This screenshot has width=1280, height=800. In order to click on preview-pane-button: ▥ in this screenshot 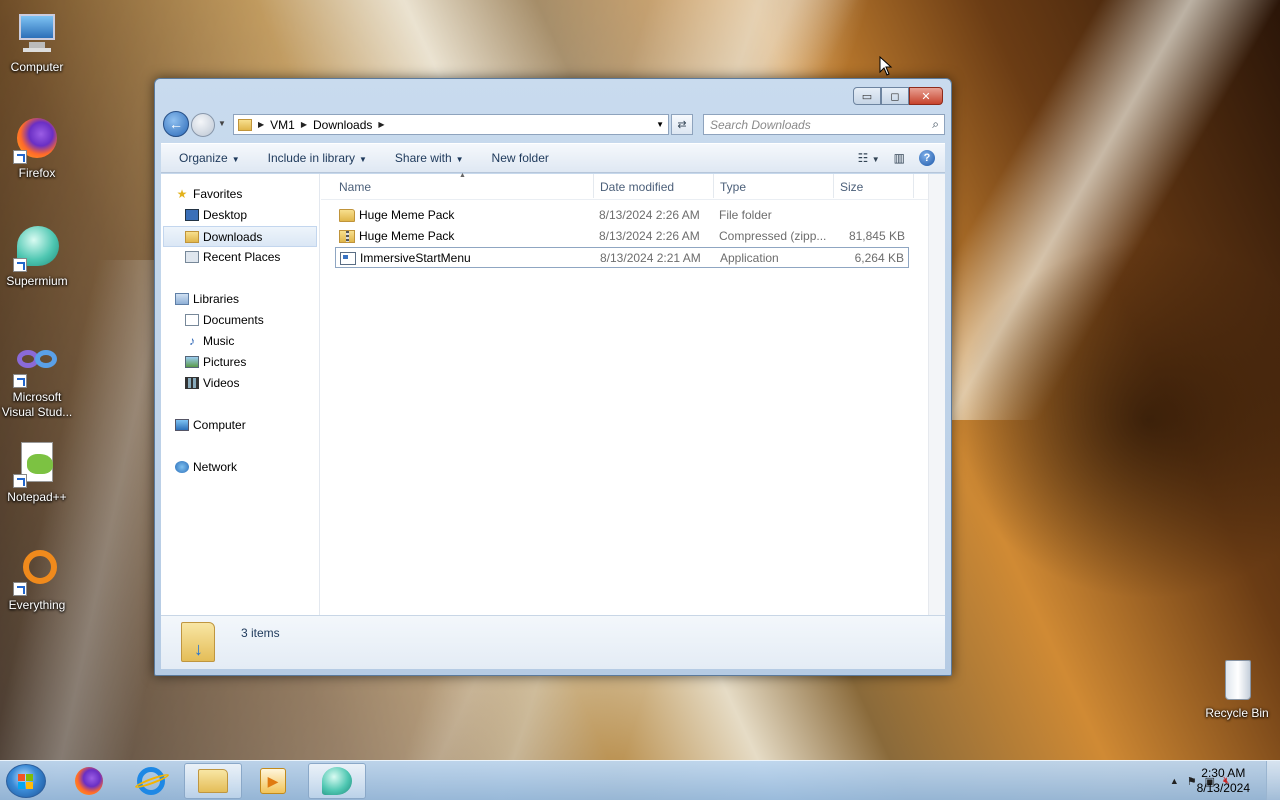, I will do `click(899, 158)`.